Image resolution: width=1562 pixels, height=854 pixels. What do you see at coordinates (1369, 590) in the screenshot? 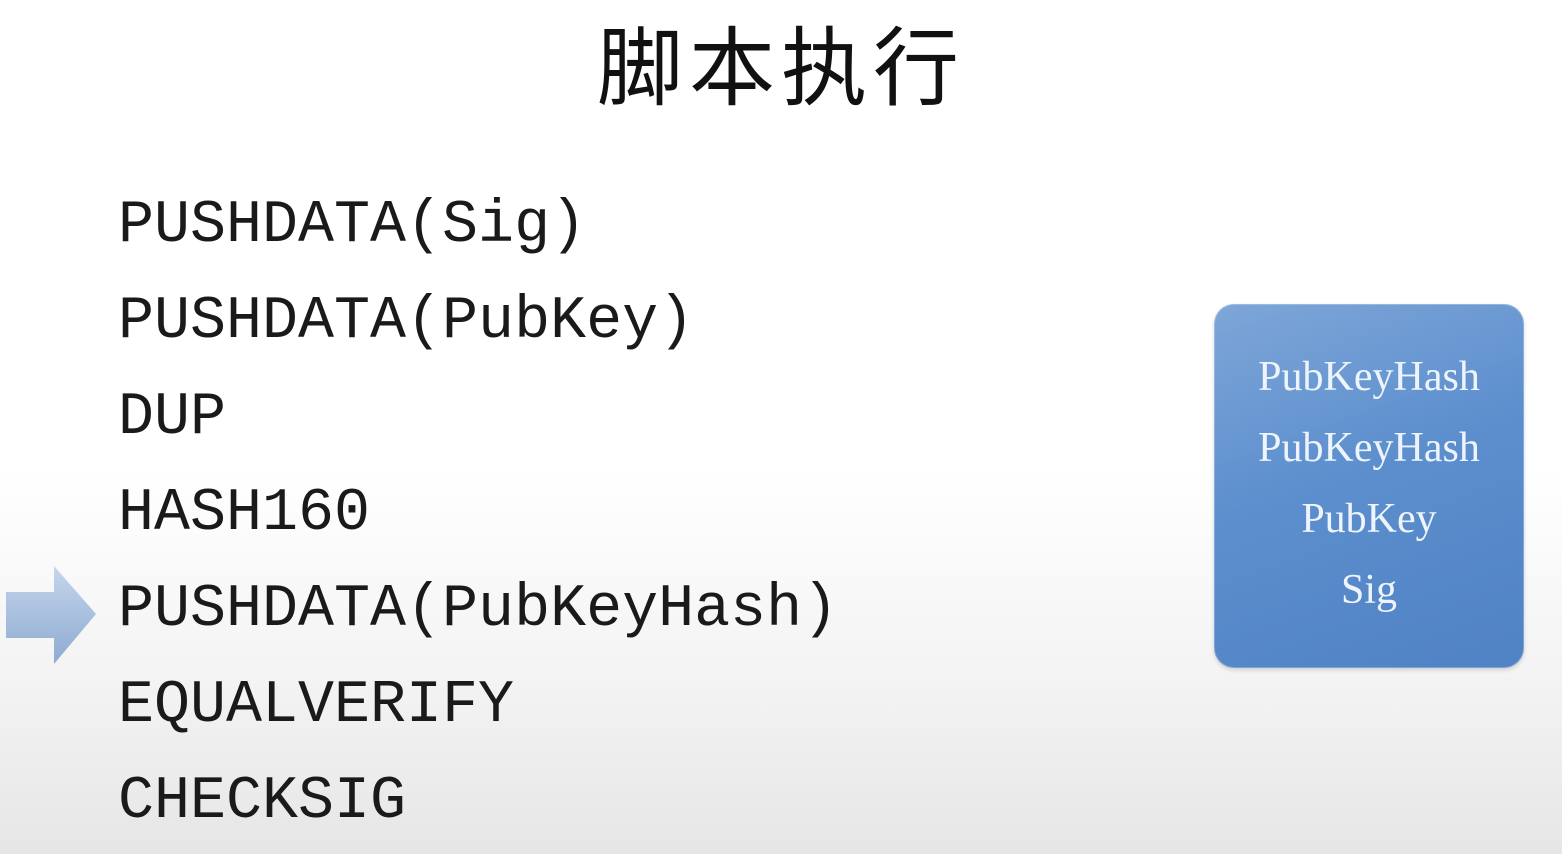
I see `stack-item: Sig` at bounding box center [1369, 590].